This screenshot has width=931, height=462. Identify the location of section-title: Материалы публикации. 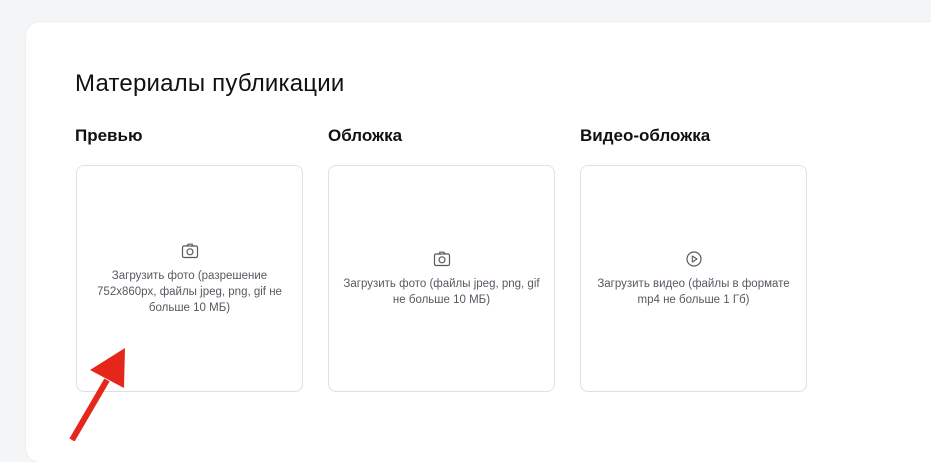
(210, 83).